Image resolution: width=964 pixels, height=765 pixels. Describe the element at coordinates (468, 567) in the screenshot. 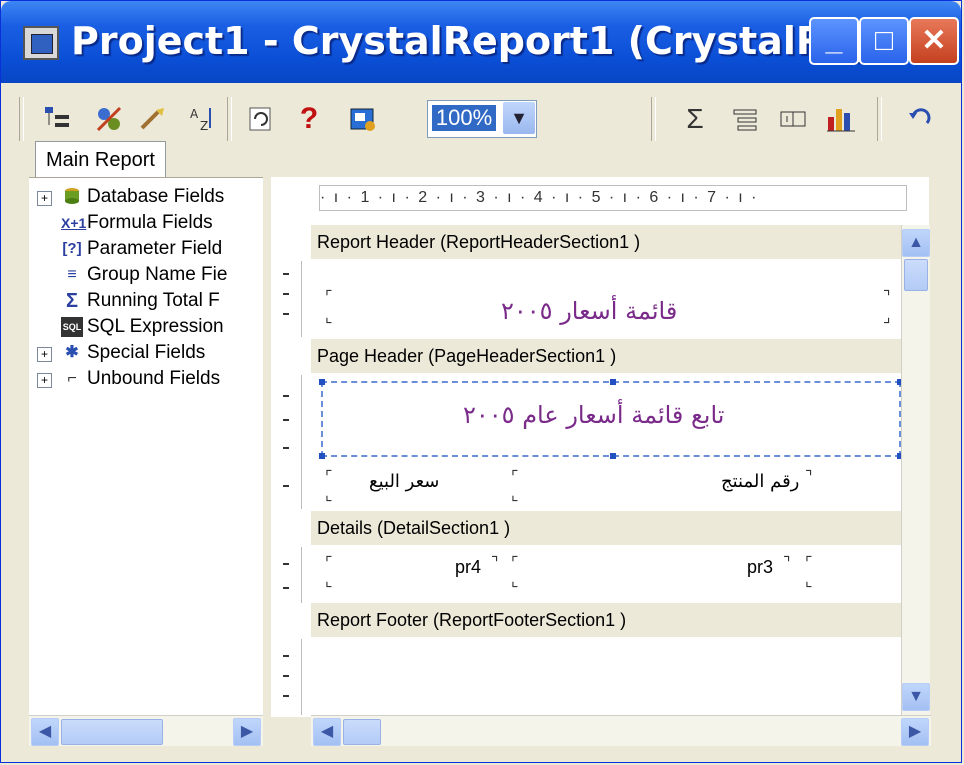

I see `details-field-pr4: pr4` at that location.